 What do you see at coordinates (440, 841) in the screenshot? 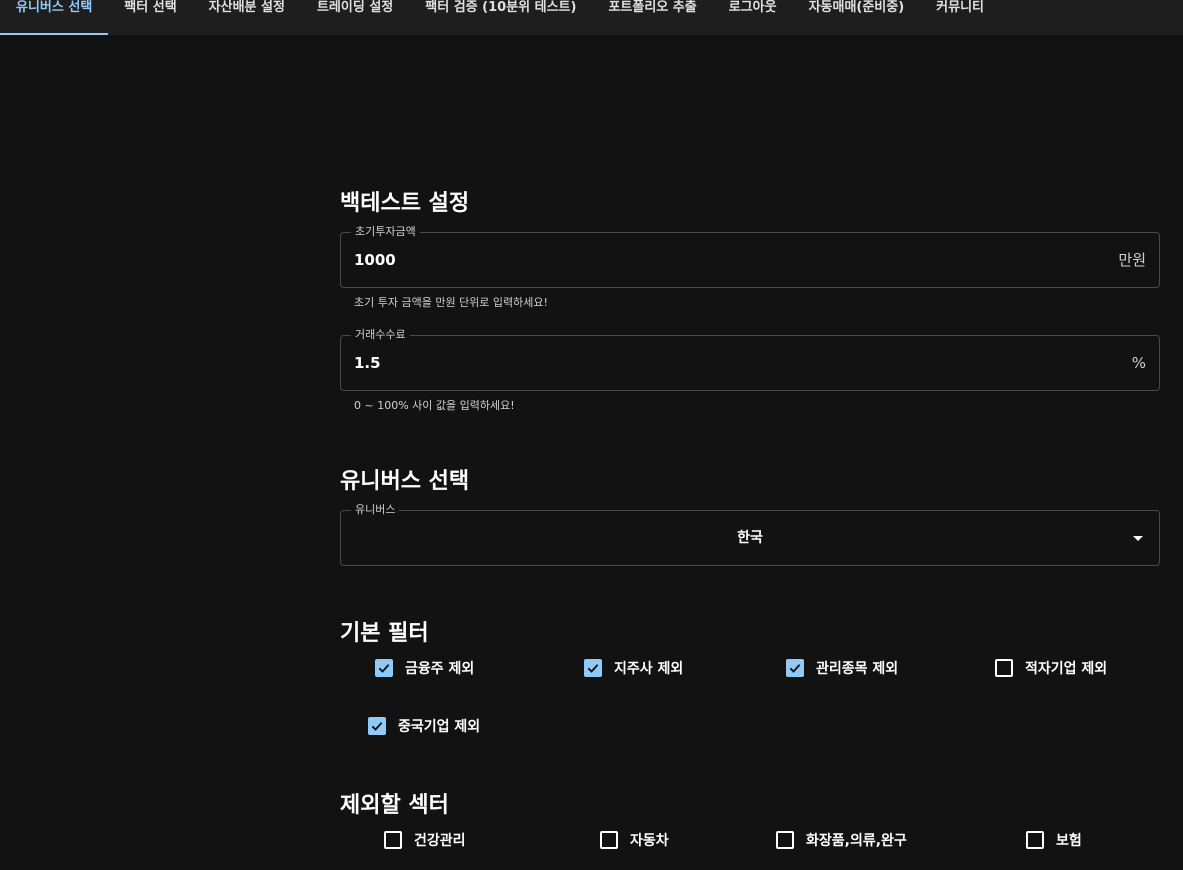
I see `sector-label: 건강관리` at bounding box center [440, 841].